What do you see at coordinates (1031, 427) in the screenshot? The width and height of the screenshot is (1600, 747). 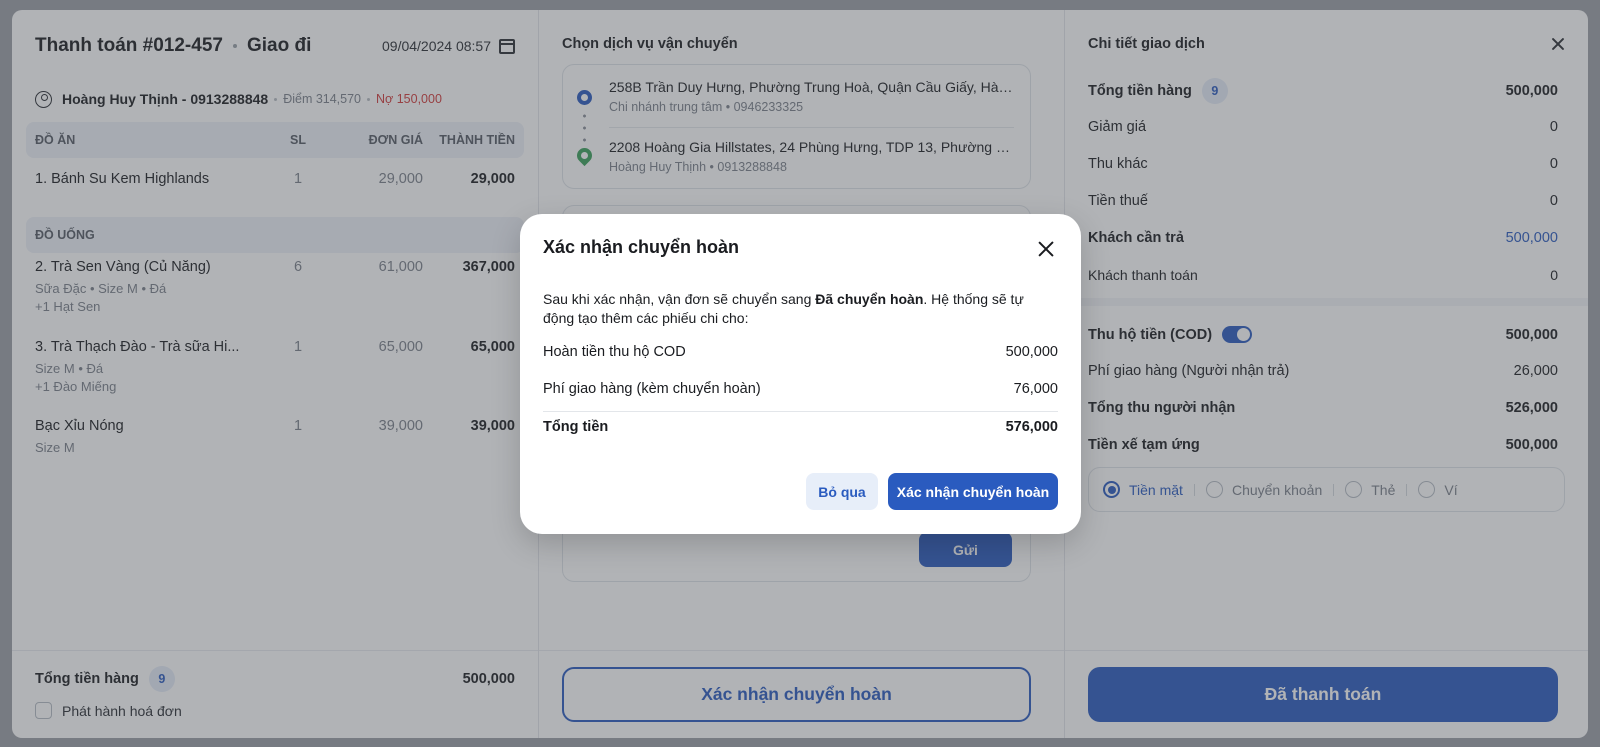 I see `dialog-total-value: 576,000` at bounding box center [1031, 427].